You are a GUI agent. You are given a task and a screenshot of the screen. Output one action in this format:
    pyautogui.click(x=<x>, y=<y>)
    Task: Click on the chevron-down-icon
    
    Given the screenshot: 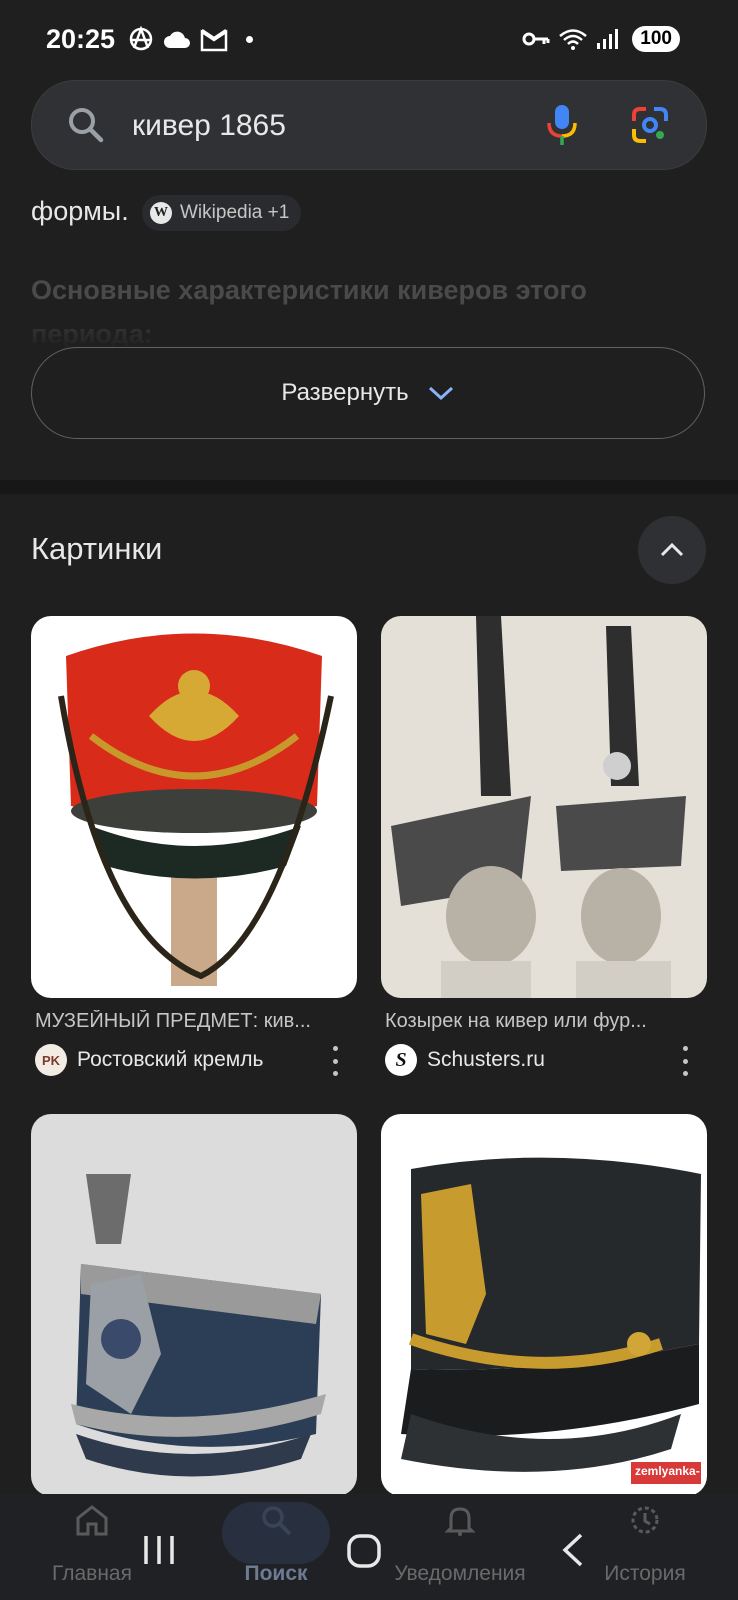 What is the action you would take?
    pyautogui.click(x=440, y=393)
    